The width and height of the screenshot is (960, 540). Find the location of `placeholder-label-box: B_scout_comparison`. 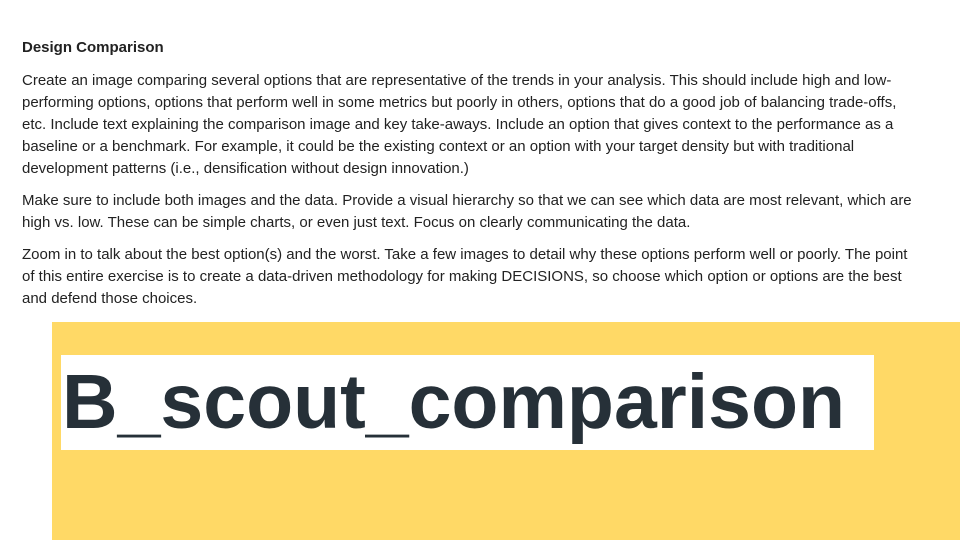

placeholder-label-box: B_scout_comparison is located at coordinates (467, 402).